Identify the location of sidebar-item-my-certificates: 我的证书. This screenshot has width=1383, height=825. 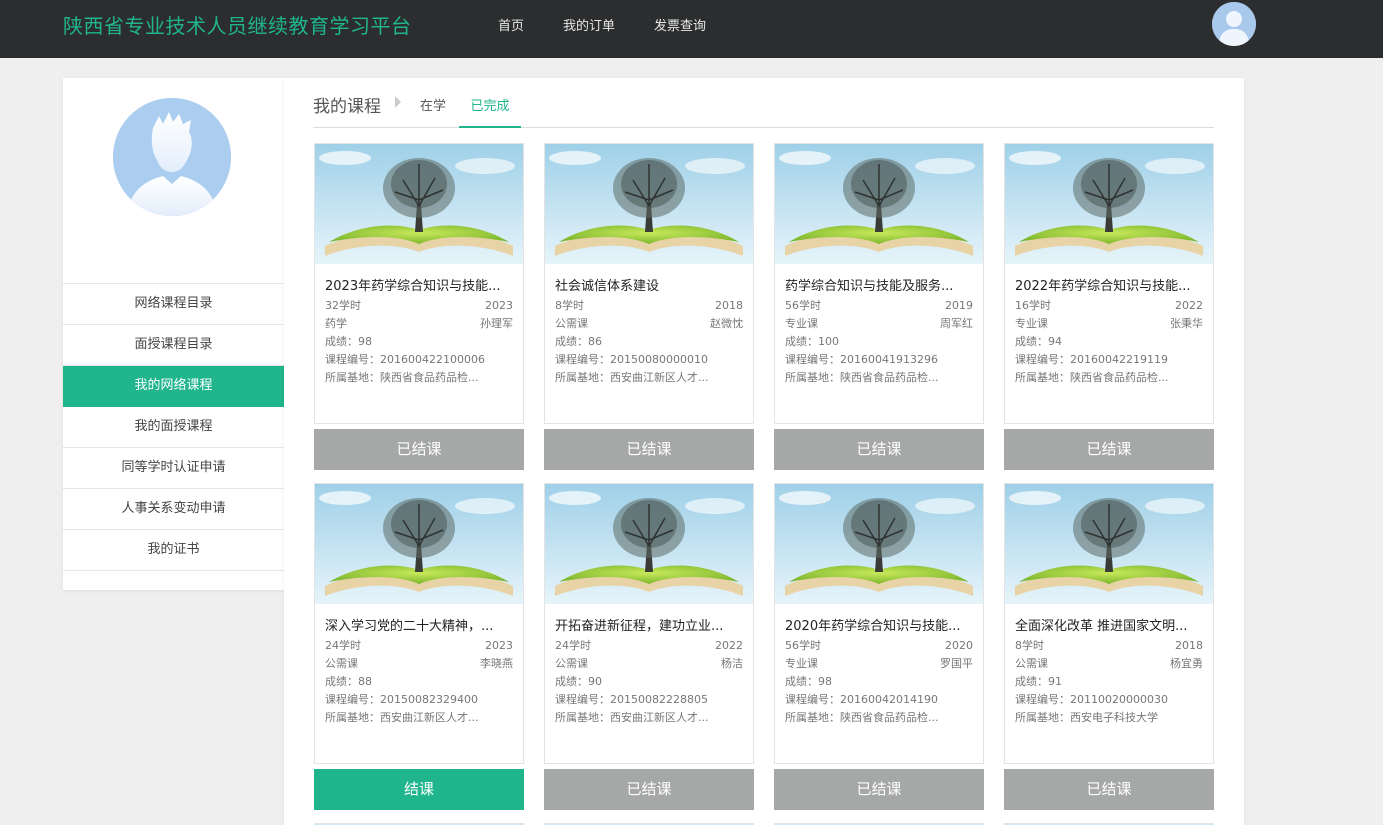
(173, 550).